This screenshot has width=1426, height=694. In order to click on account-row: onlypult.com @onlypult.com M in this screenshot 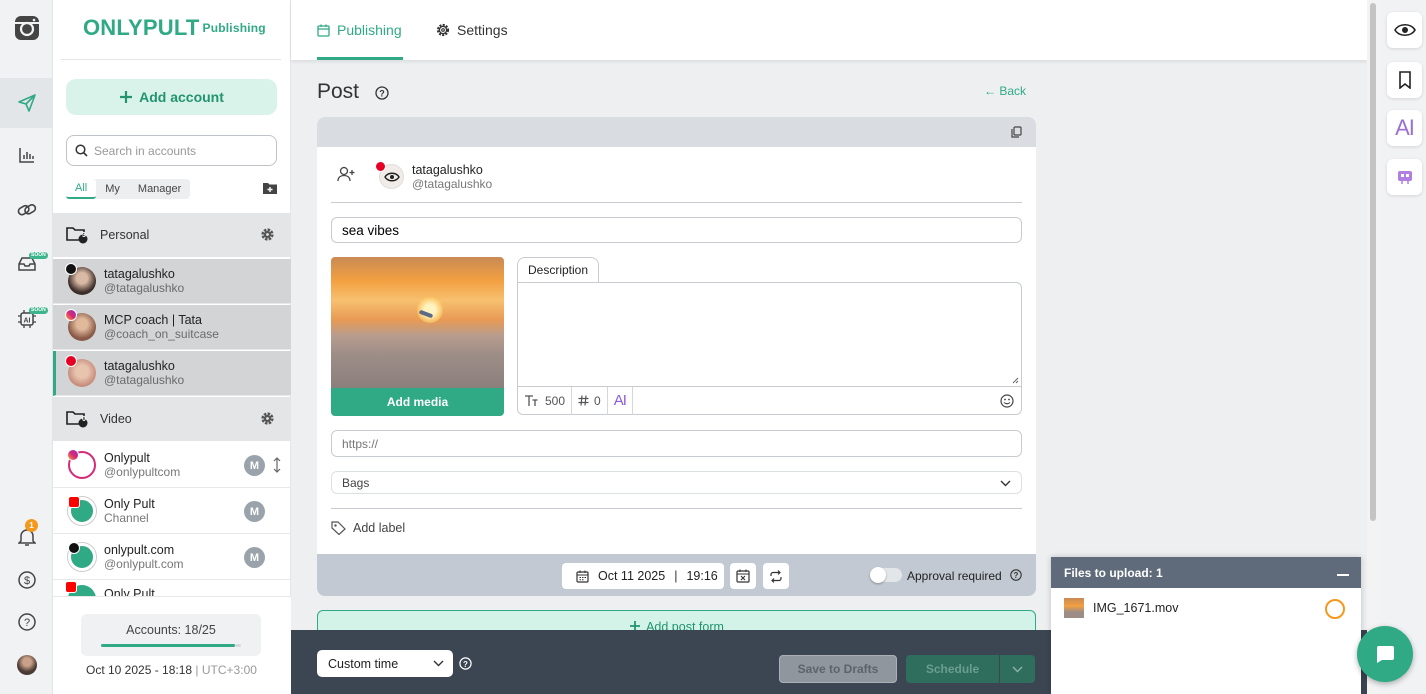, I will do `click(172, 557)`.